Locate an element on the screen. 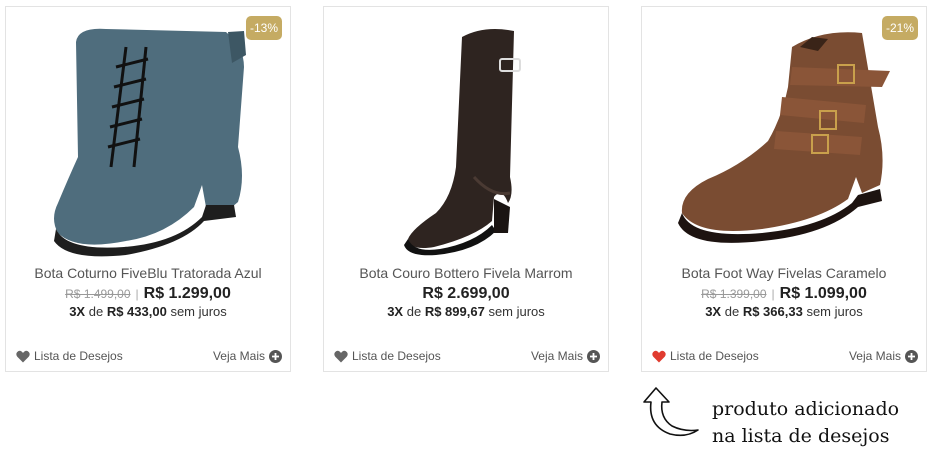 This screenshot has height=464, width=934. old-price: R$ 1.399,00 is located at coordinates (734, 294).